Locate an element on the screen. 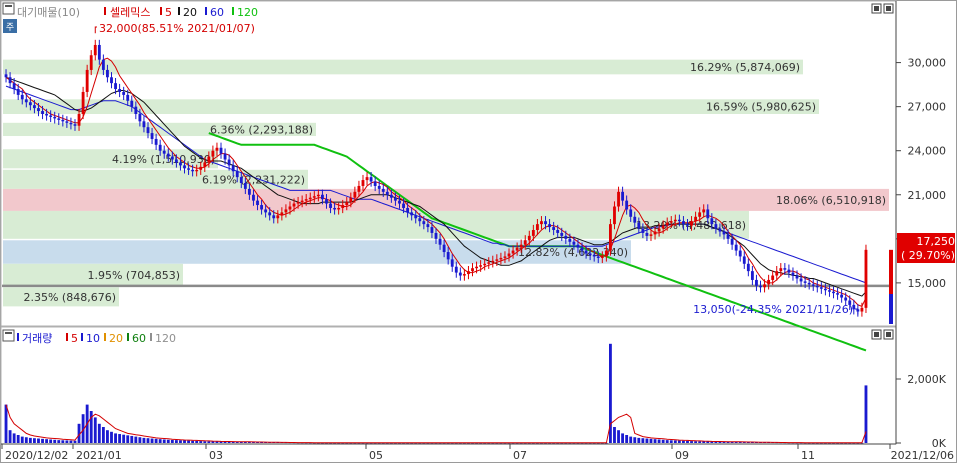 The image size is (957, 467). legend-ma5-marker is located at coordinates (161, 11).